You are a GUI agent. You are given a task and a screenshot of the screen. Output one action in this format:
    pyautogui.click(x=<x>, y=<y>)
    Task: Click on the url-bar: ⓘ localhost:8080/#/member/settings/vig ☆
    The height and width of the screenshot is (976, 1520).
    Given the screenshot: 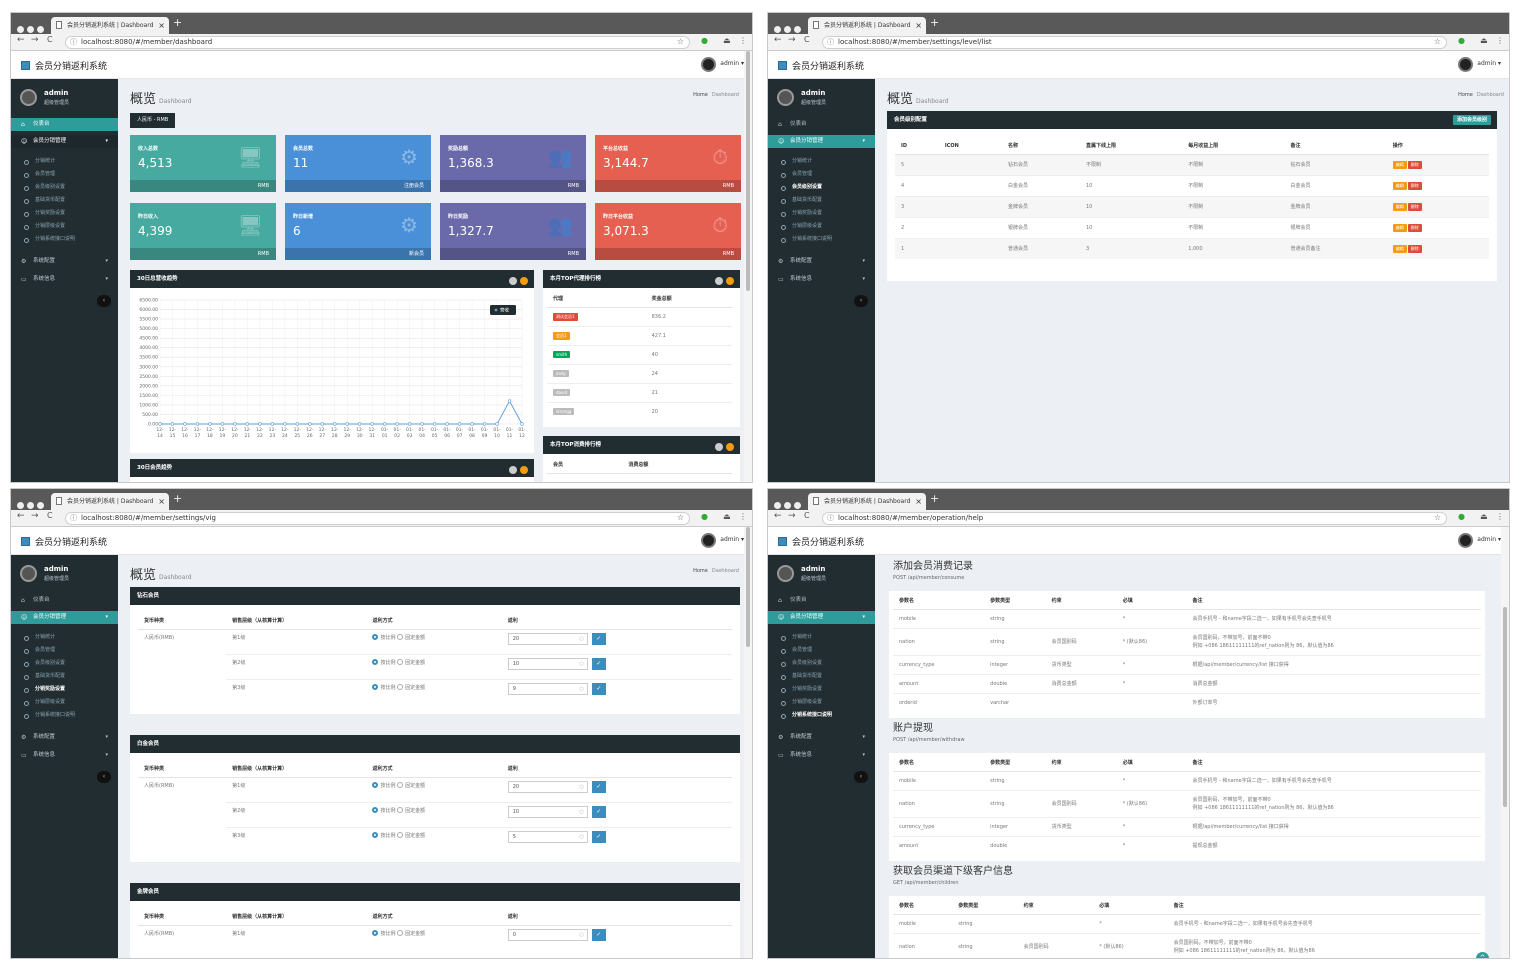 What is the action you would take?
    pyautogui.click(x=377, y=518)
    